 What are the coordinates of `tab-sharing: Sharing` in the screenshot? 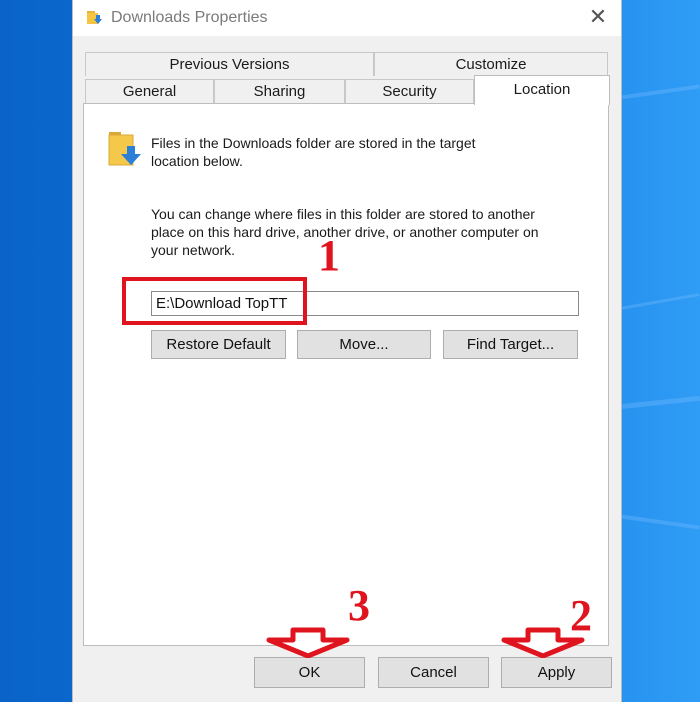 It's located at (279, 91).